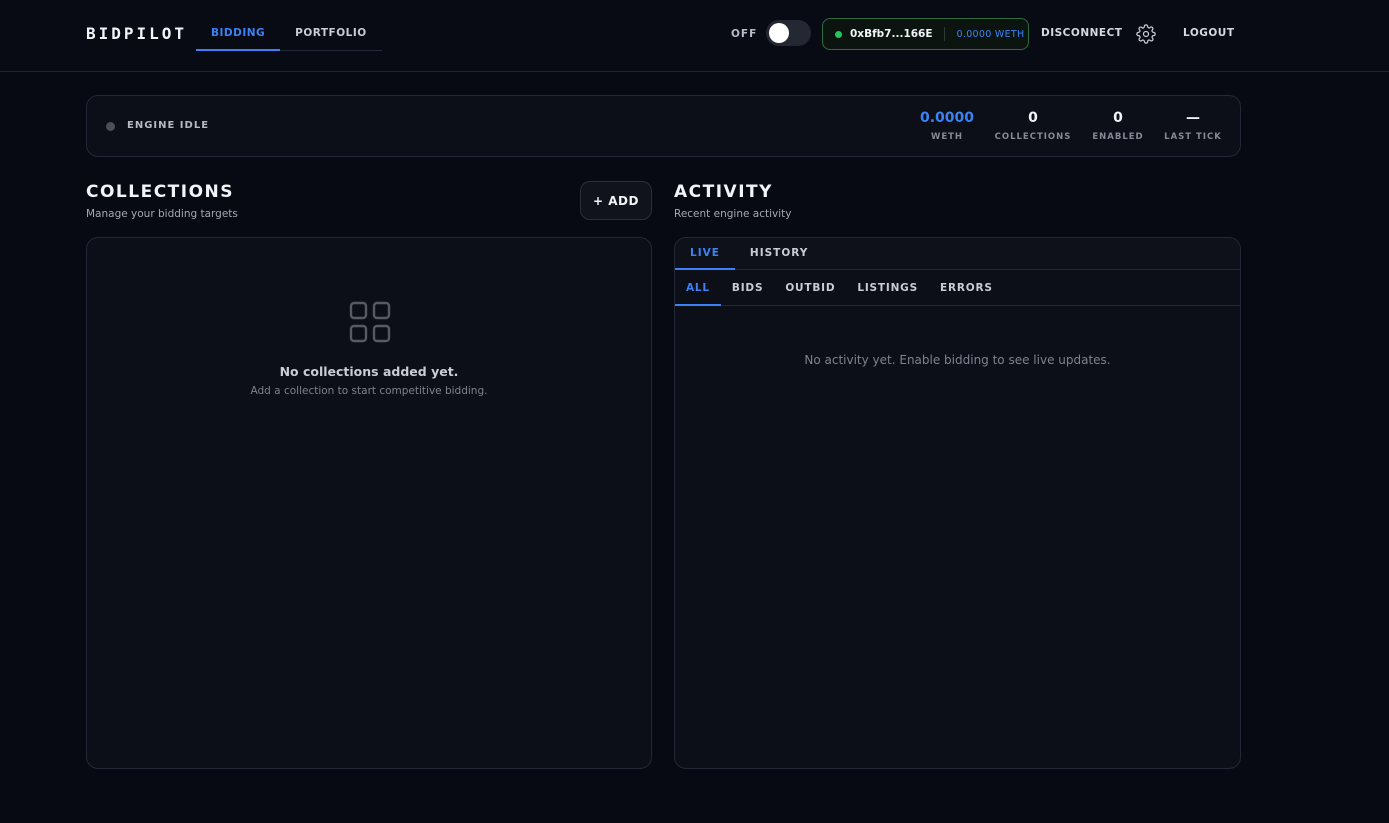 The image size is (1389, 823). I want to click on nav-tab-portfolio: PORTFOLIO, so click(331, 34).